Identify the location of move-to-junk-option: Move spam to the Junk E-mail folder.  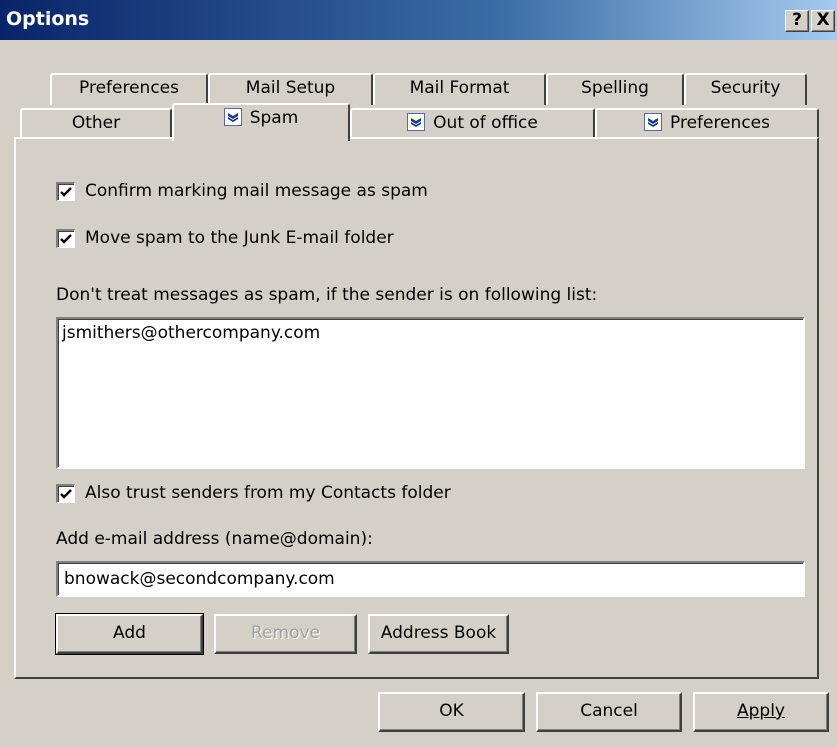
(225, 238).